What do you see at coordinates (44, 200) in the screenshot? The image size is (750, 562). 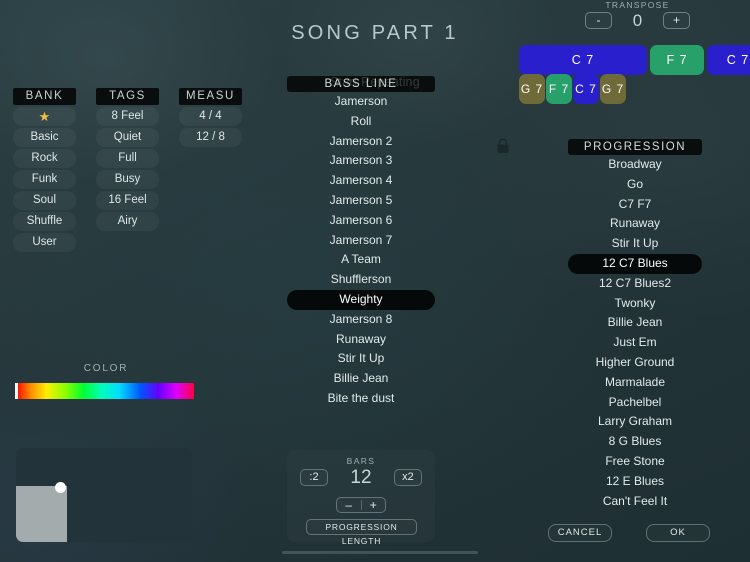 I see `filter-chip: Soul` at bounding box center [44, 200].